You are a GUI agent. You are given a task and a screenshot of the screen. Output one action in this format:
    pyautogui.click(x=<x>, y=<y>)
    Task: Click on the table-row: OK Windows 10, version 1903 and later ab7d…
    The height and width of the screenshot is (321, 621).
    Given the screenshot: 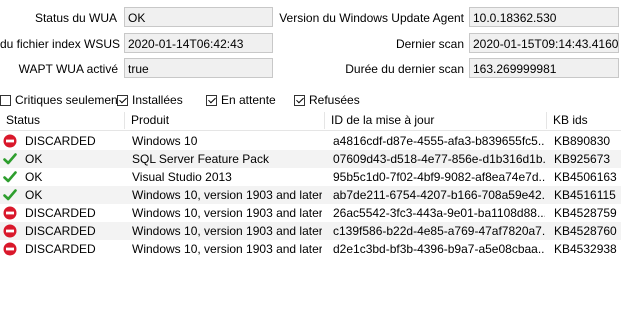 What is the action you would take?
    pyautogui.click(x=310, y=195)
    